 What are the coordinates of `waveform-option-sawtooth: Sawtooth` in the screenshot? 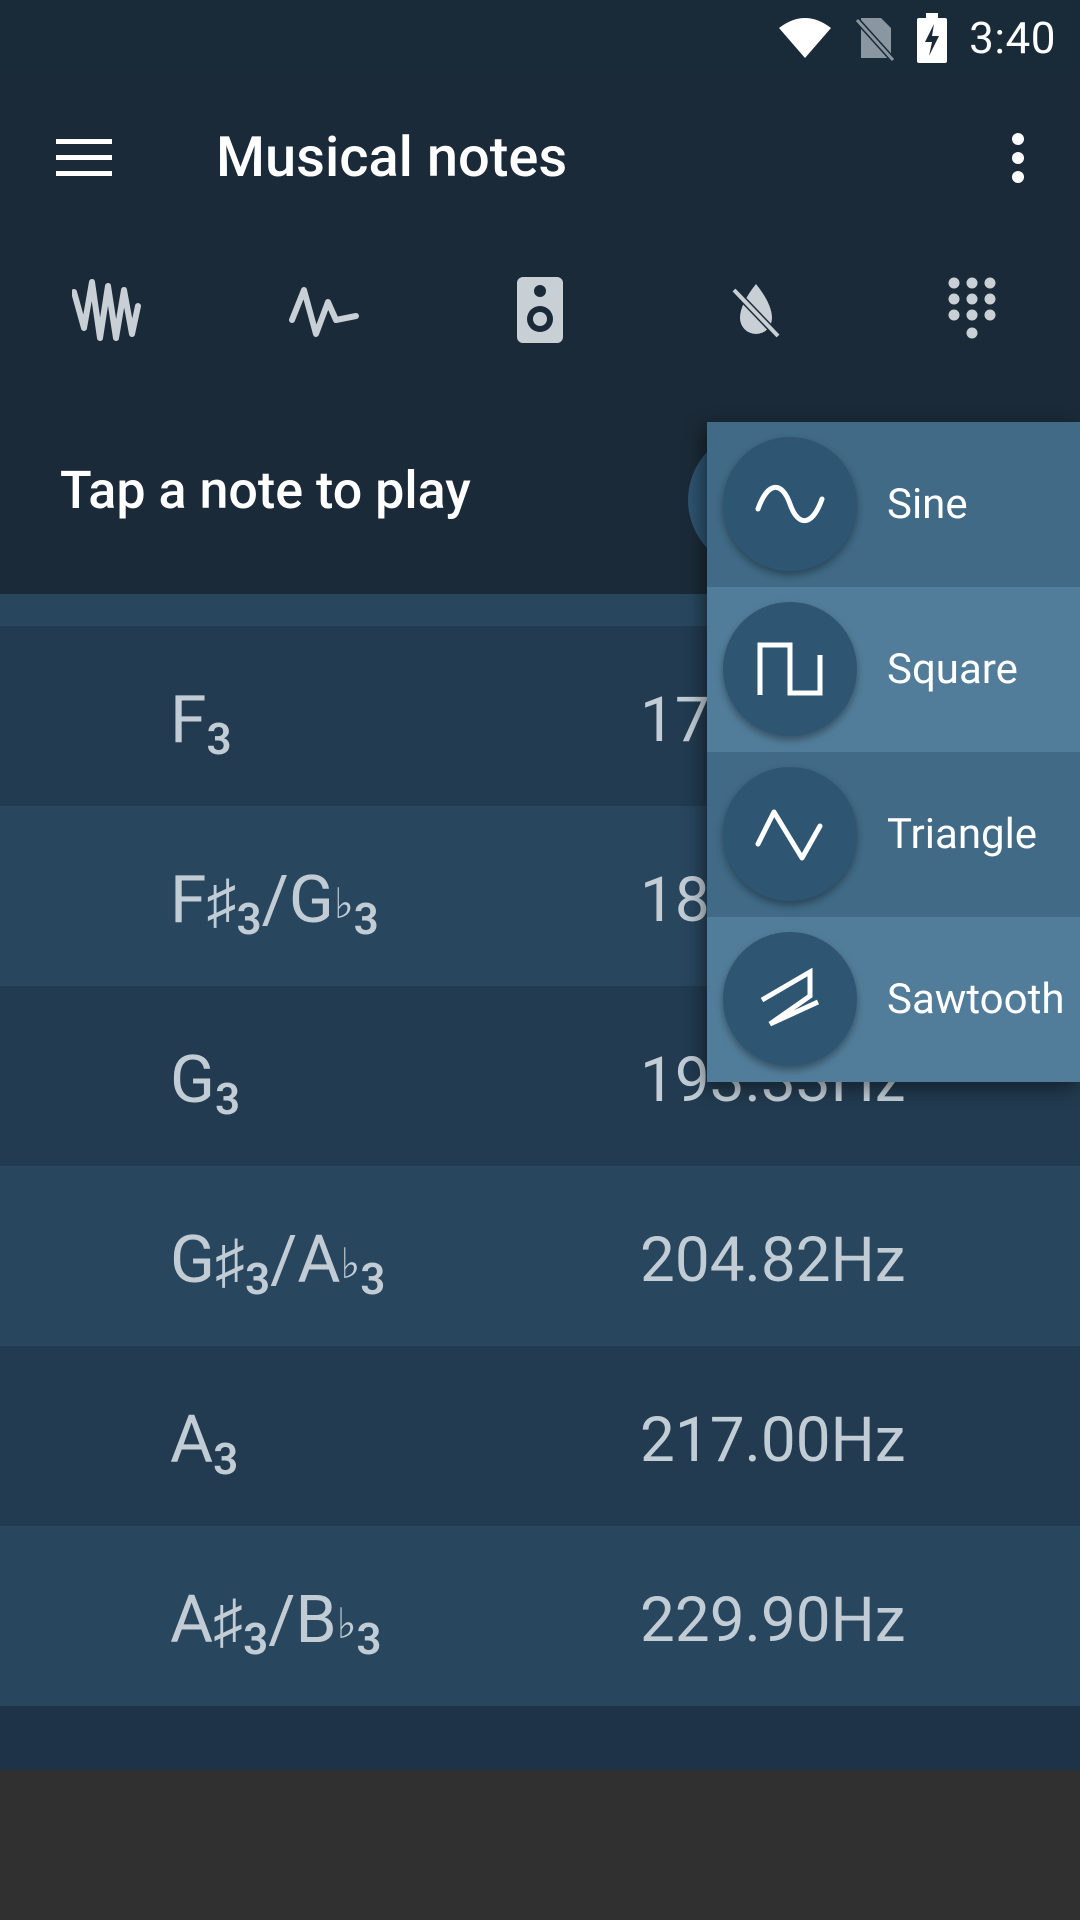 It's located at (893, 999).